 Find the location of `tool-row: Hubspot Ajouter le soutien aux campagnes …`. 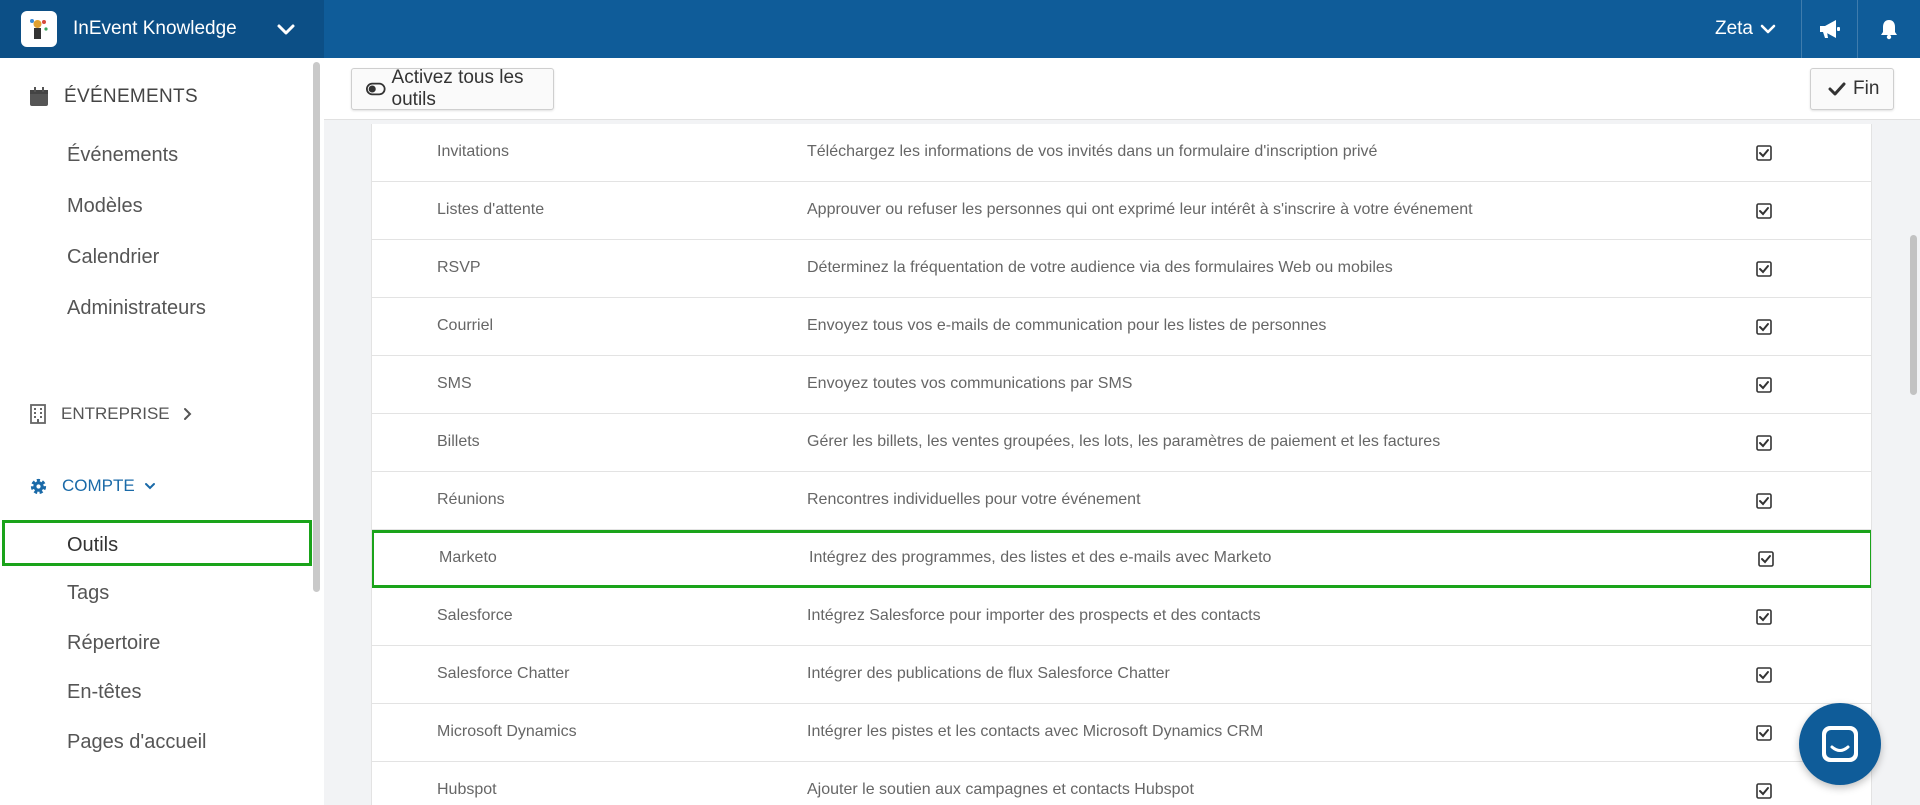

tool-row: Hubspot Ajouter le soutien aux campagnes … is located at coordinates (1121, 783).